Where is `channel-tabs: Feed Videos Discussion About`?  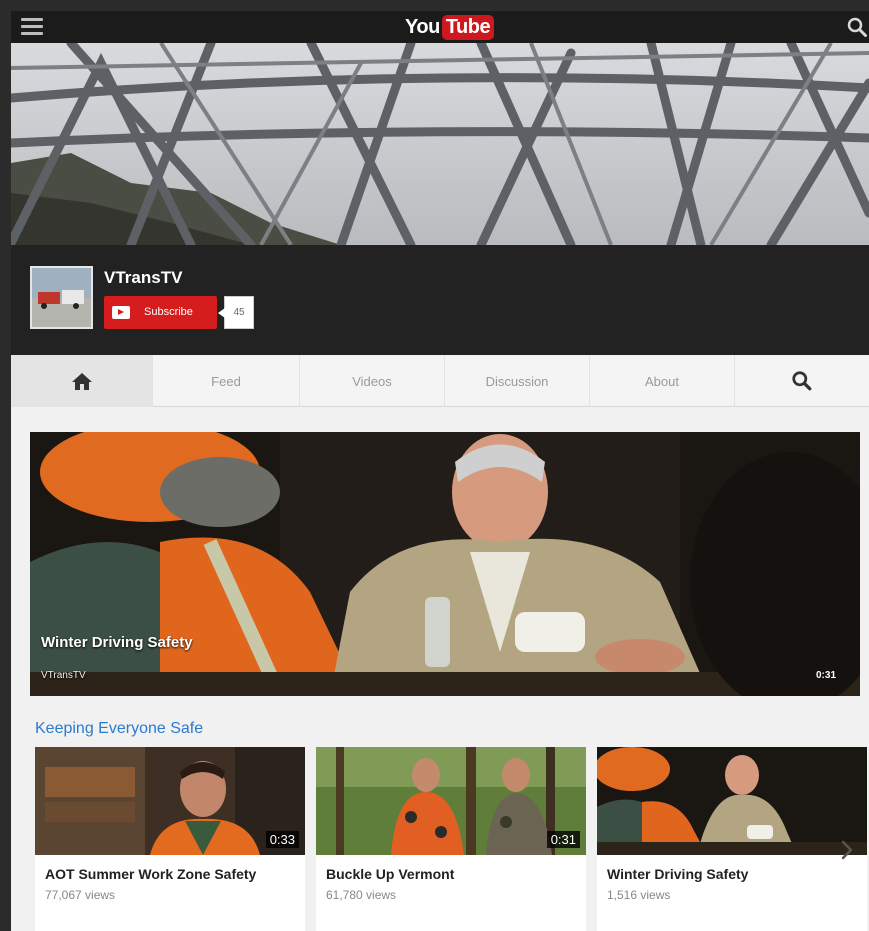
channel-tabs: Feed Videos Discussion About is located at coordinates (440, 381).